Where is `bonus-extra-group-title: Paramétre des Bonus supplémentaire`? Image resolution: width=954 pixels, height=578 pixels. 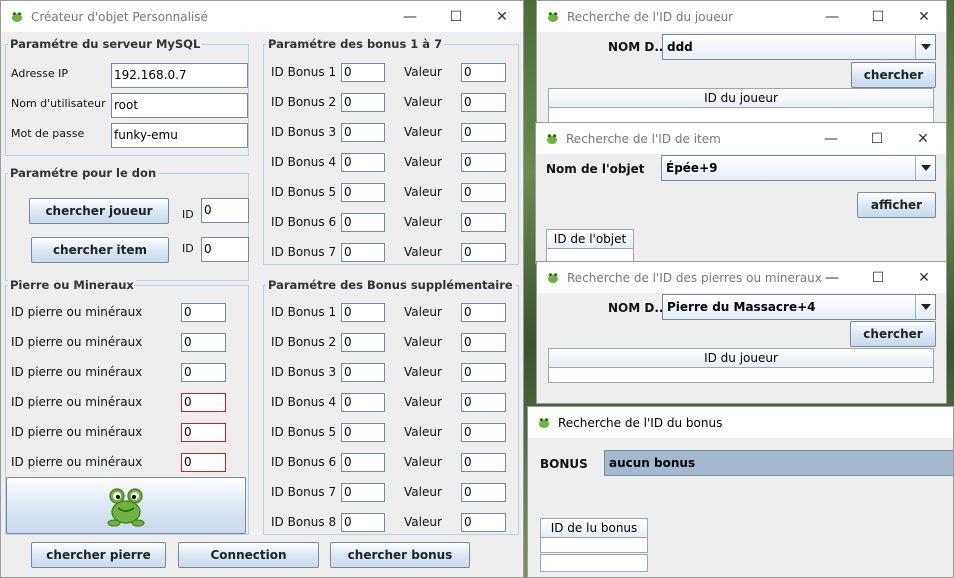
bonus-extra-group-title: Paramétre des Bonus supplémentaire is located at coordinates (390, 285).